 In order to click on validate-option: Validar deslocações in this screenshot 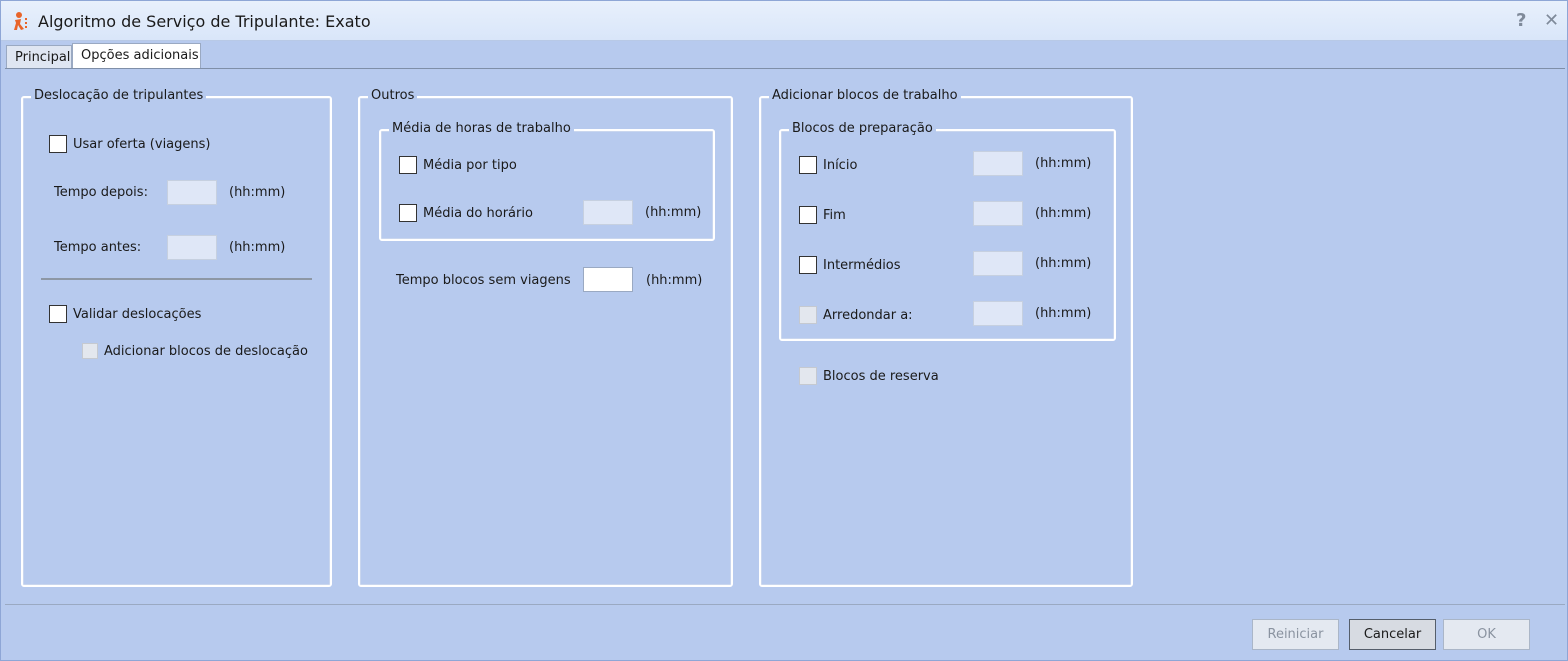, I will do `click(125, 314)`.